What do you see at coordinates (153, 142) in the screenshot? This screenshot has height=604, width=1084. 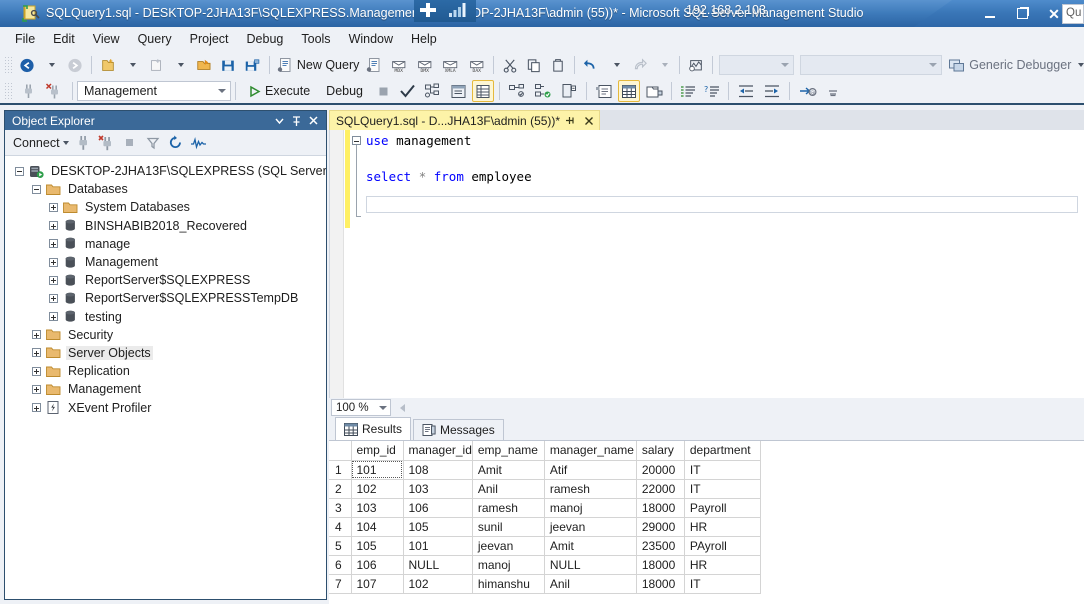 I see `funnel-filter-icon` at bounding box center [153, 142].